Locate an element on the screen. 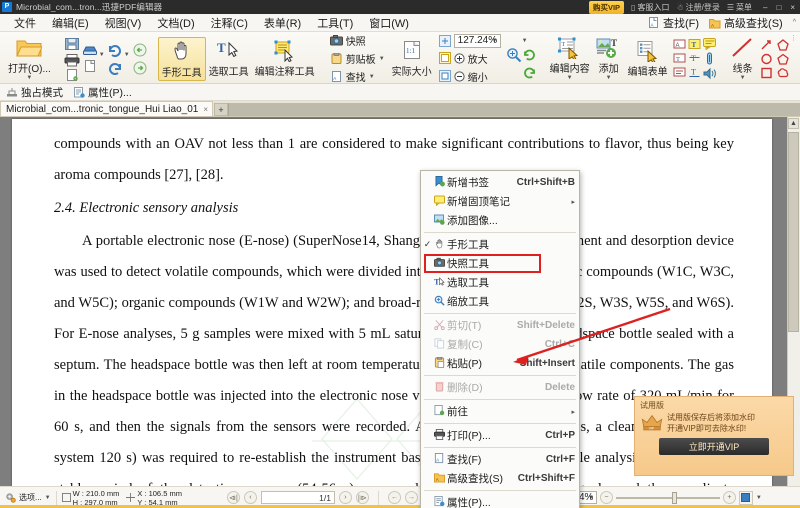 The width and height of the screenshot is (800, 508). last-page-button: |⧐ is located at coordinates (362, 497).